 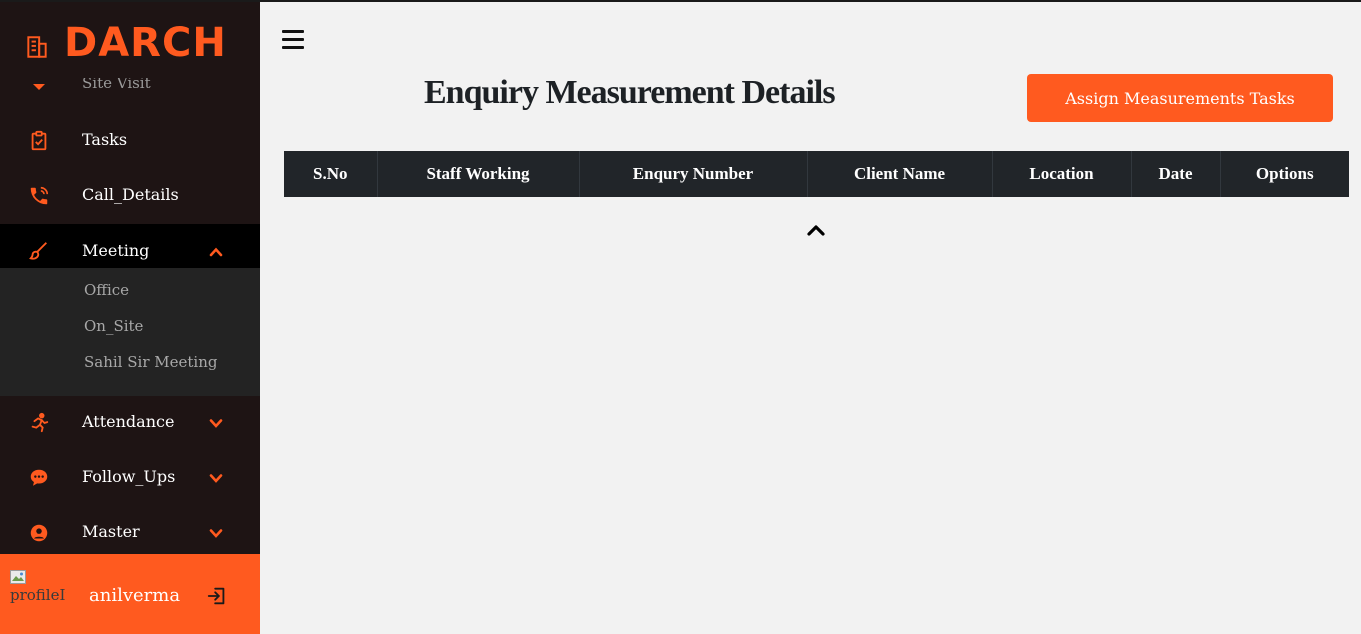 I want to click on sidebar-item-site-visit: Site Visit, so click(x=130, y=88).